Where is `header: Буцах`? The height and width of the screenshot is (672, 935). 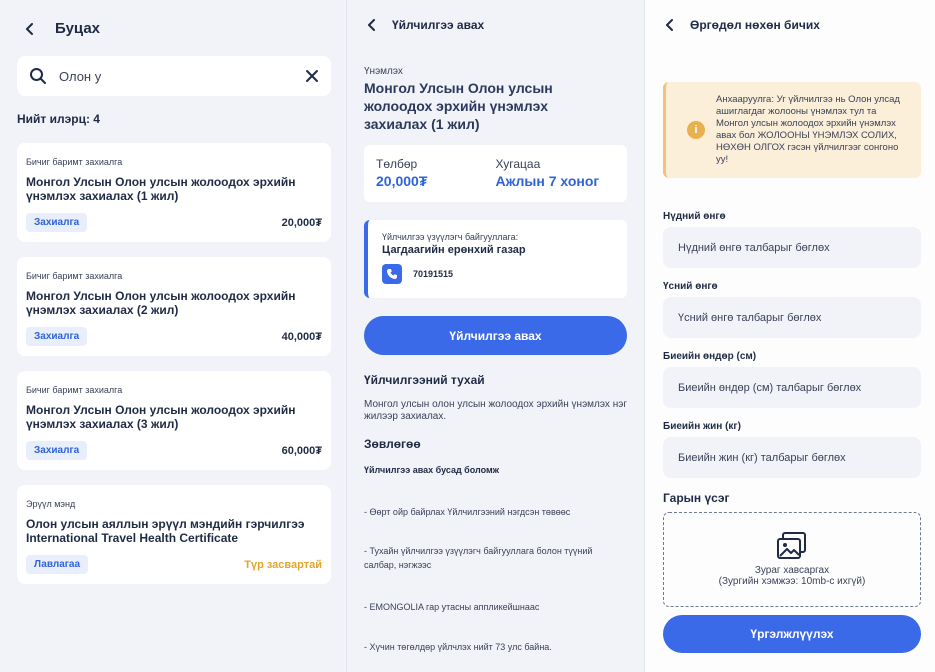 header: Буцах is located at coordinates (61, 28).